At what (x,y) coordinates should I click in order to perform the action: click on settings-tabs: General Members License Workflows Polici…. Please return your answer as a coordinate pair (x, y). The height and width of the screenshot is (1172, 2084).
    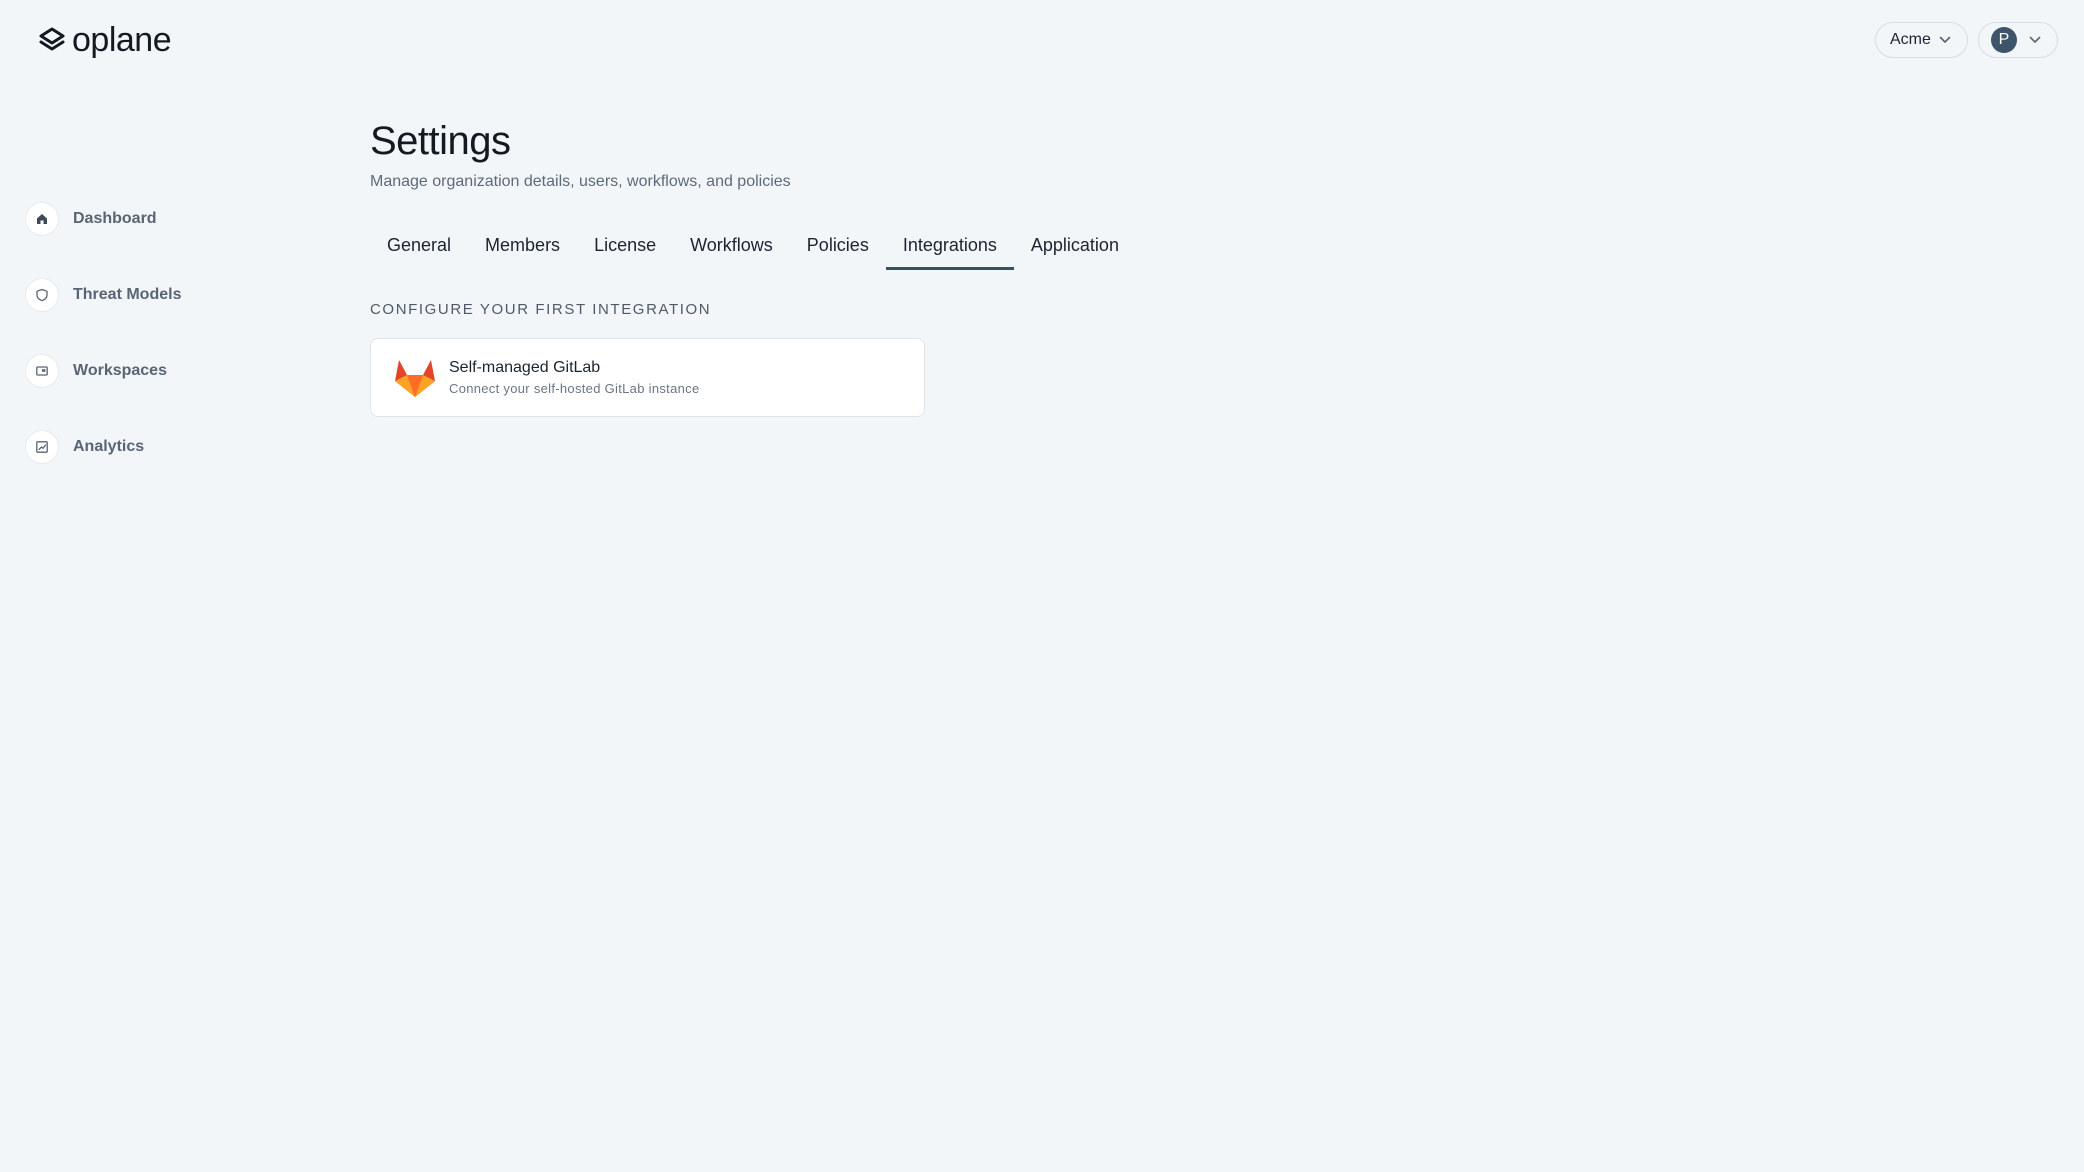
    Looking at the image, I should click on (753, 245).